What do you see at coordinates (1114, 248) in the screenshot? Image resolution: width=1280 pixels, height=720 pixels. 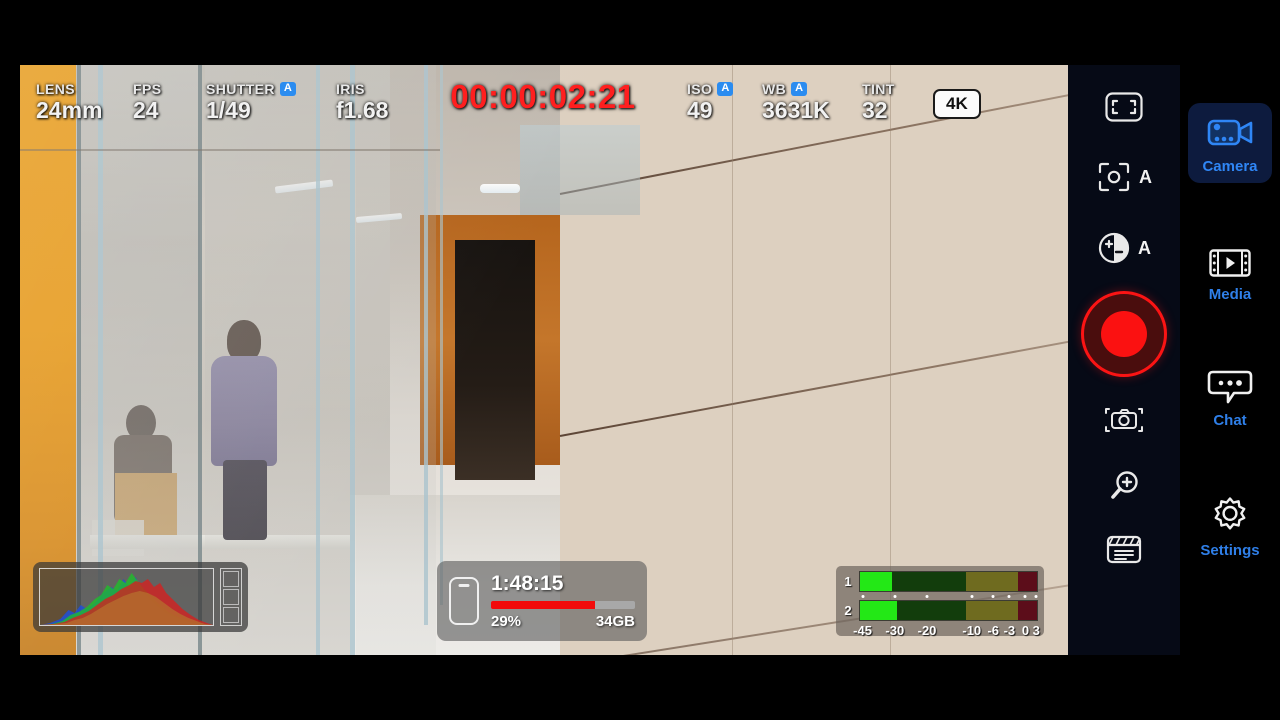 I see `exposure-icon` at bounding box center [1114, 248].